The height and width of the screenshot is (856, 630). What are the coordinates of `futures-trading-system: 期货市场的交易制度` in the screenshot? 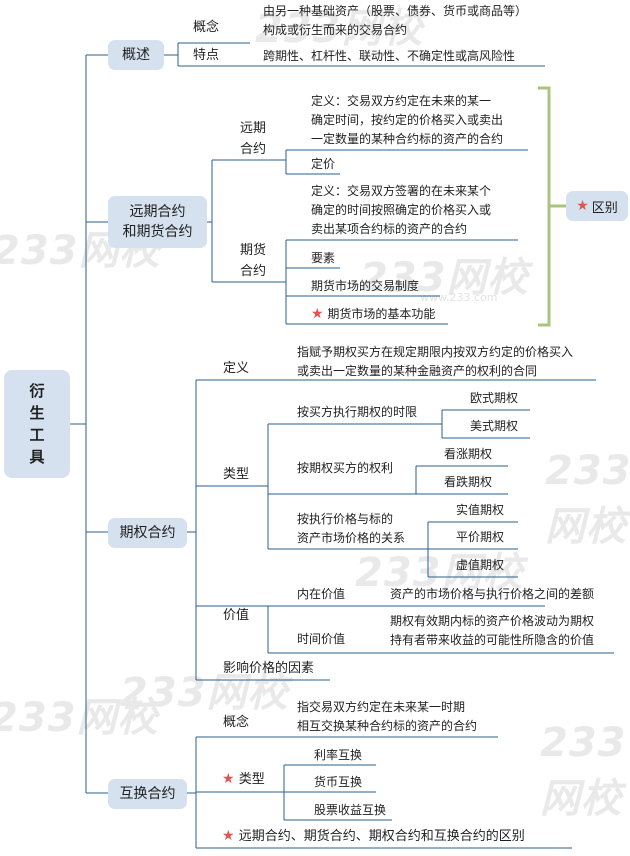 It's located at (365, 286).